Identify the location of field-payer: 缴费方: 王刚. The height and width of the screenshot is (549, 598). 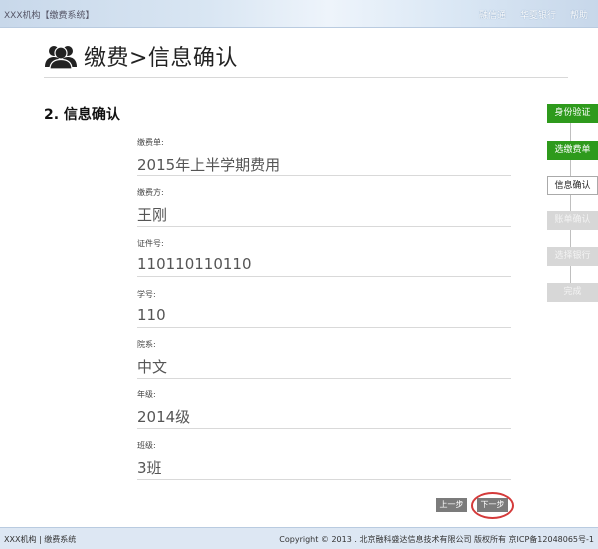
(324, 207).